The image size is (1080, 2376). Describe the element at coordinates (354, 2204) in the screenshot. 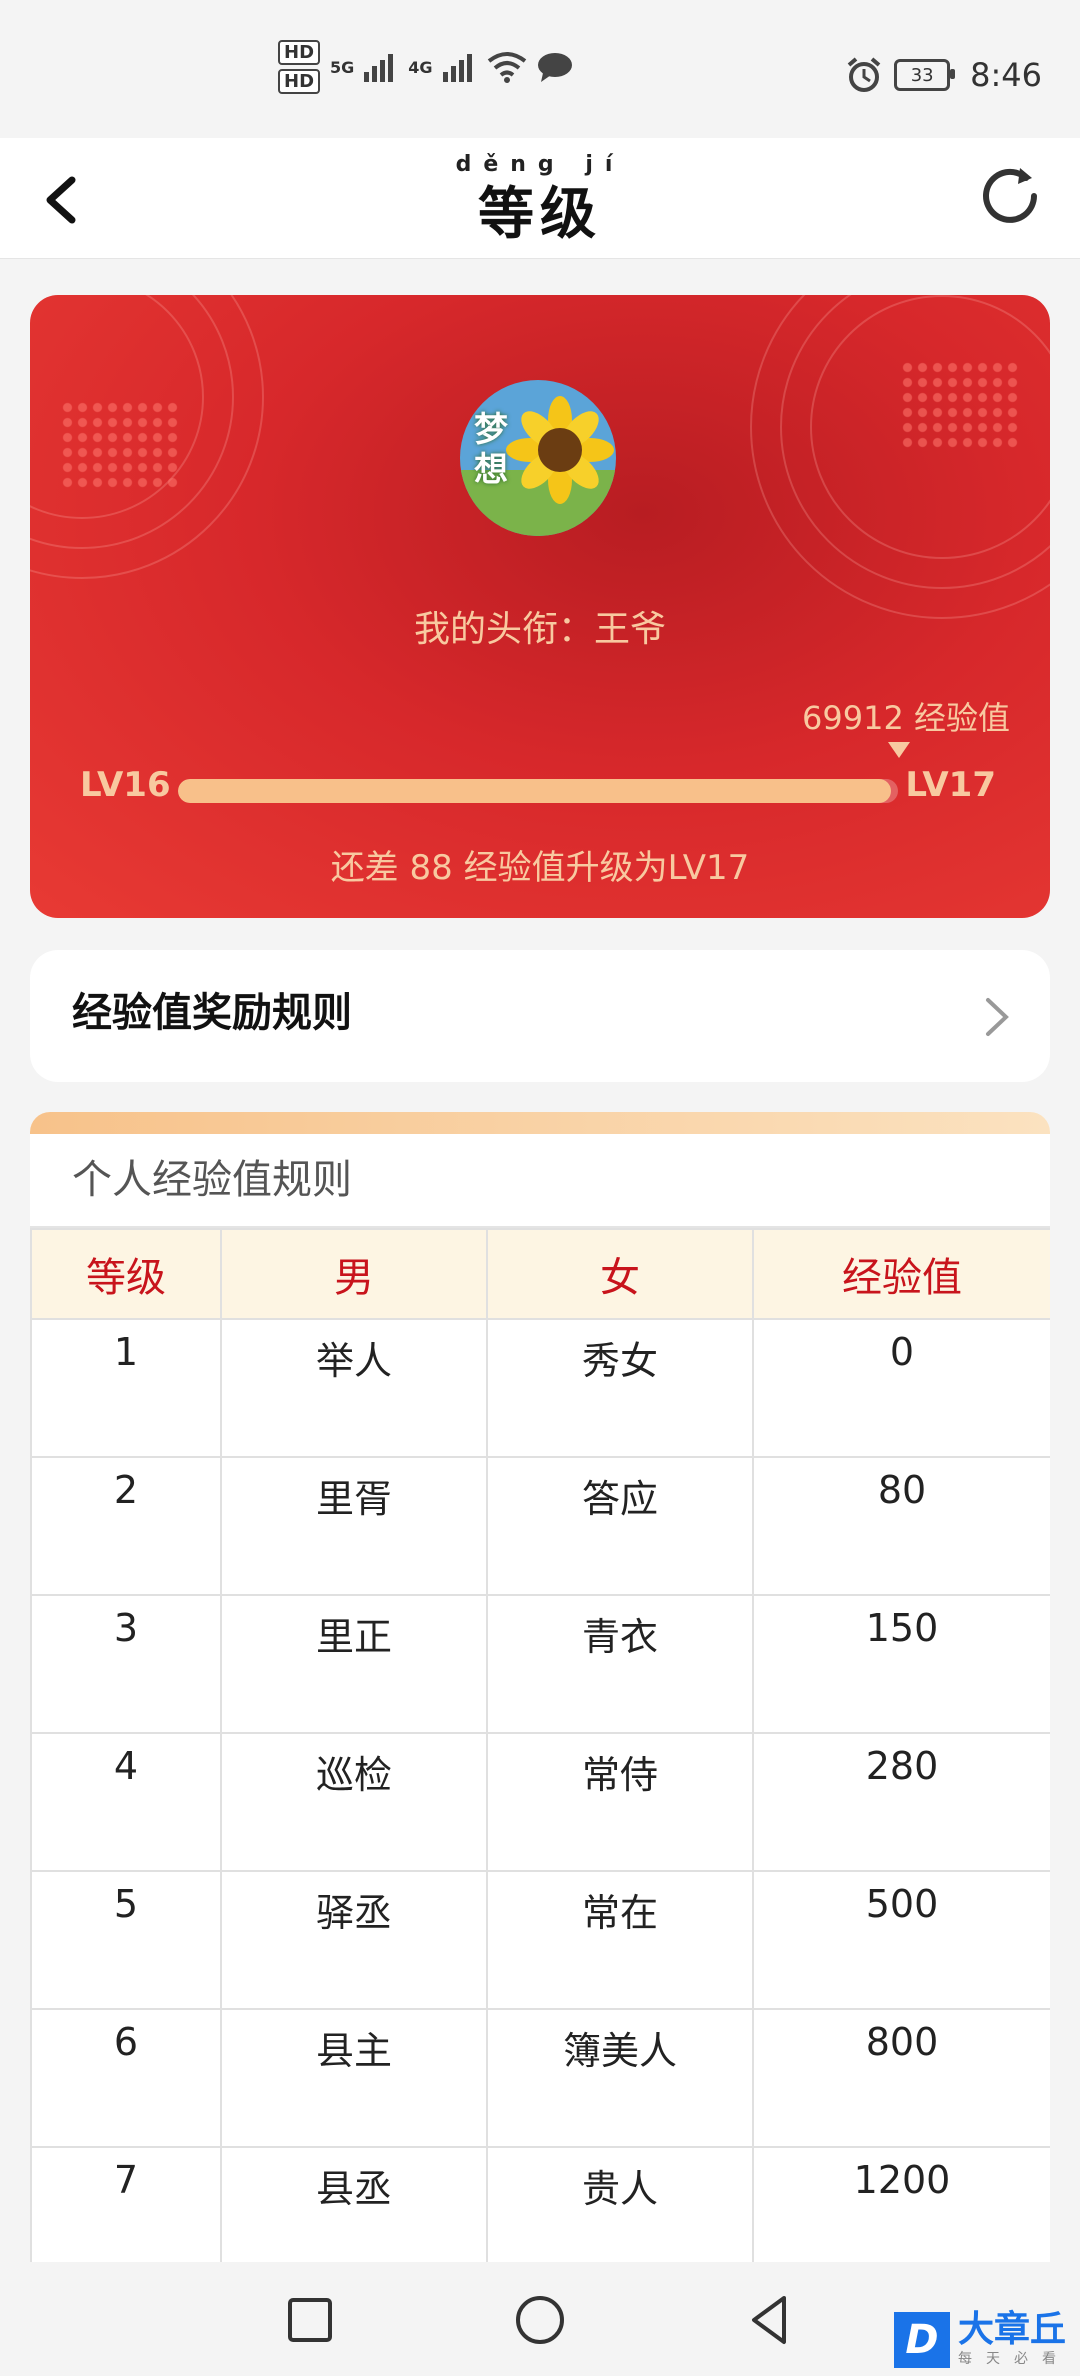

I see `cell-male: 县丞` at that location.